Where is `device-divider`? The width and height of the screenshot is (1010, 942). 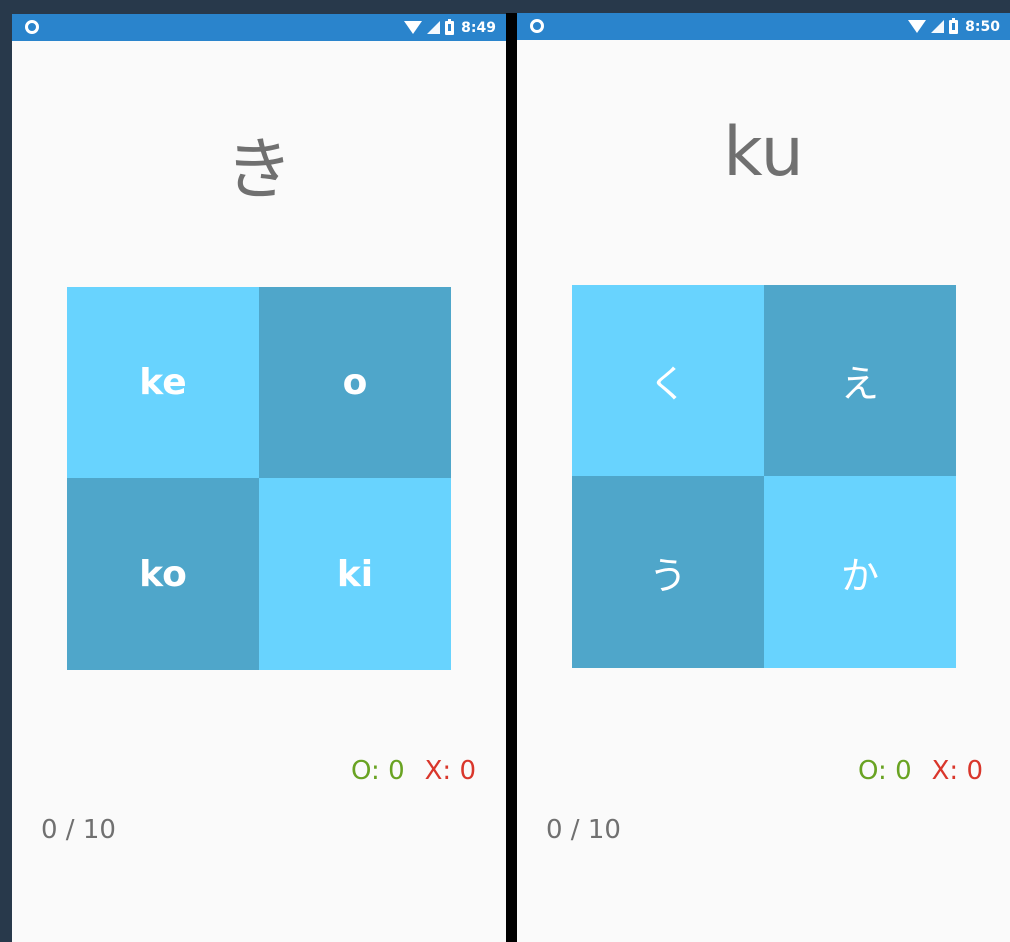 device-divider is located at coordinates (511, 477).